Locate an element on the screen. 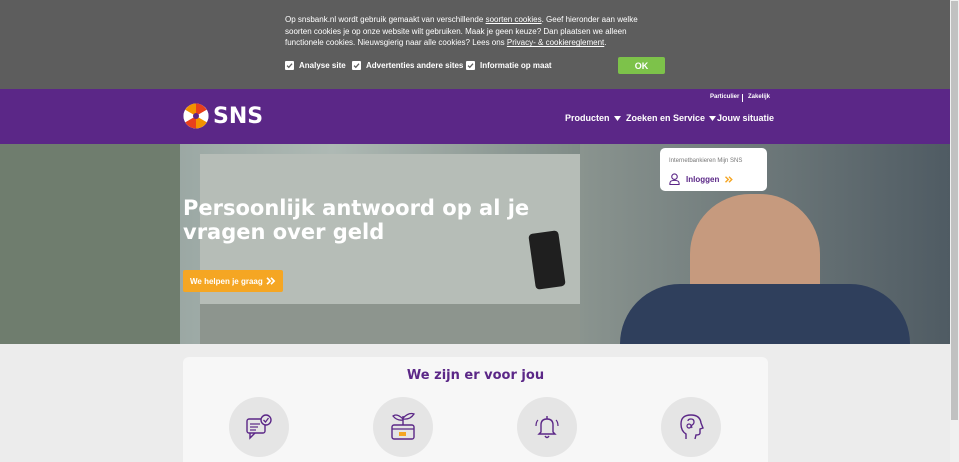 This screenshot has width=959, height=462. logo-text: SNS is located at coordinates (238, 116).